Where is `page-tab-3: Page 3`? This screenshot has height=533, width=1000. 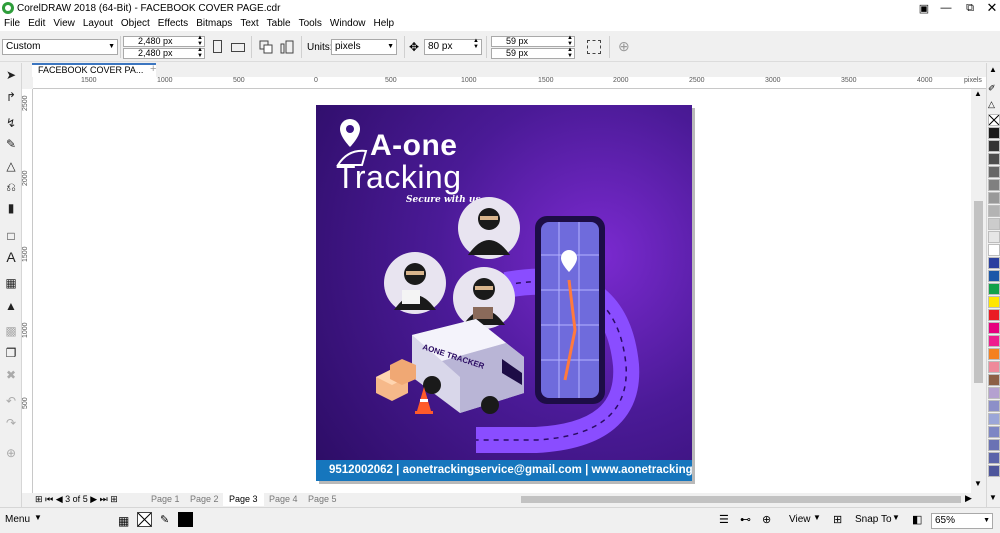 page-tab-3: Page 3 is located at coordinates (243, 499).